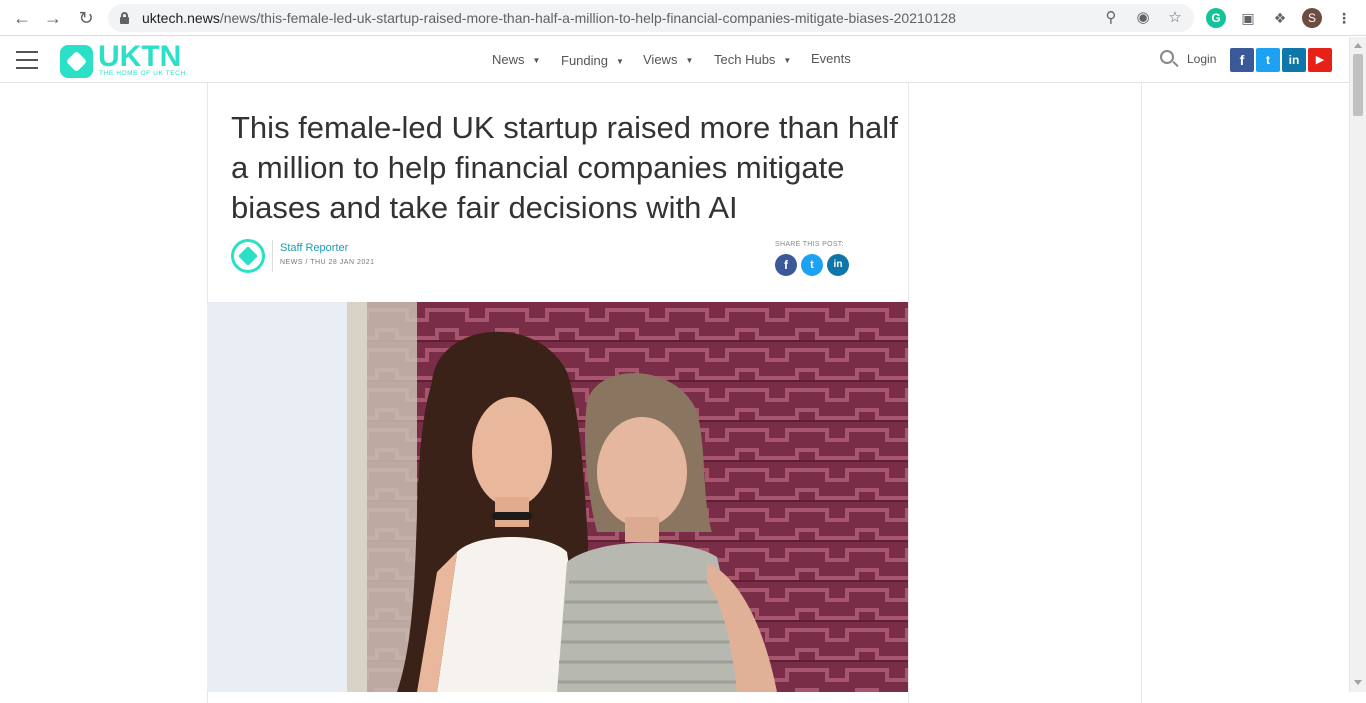 Image resolution: width=1366 pixels, height=703 pixels. What do you see at coordinates (1143, 18) in the screenshot?
I see `eye-slash-icon: ◉` at bounding box center [1143, 18].